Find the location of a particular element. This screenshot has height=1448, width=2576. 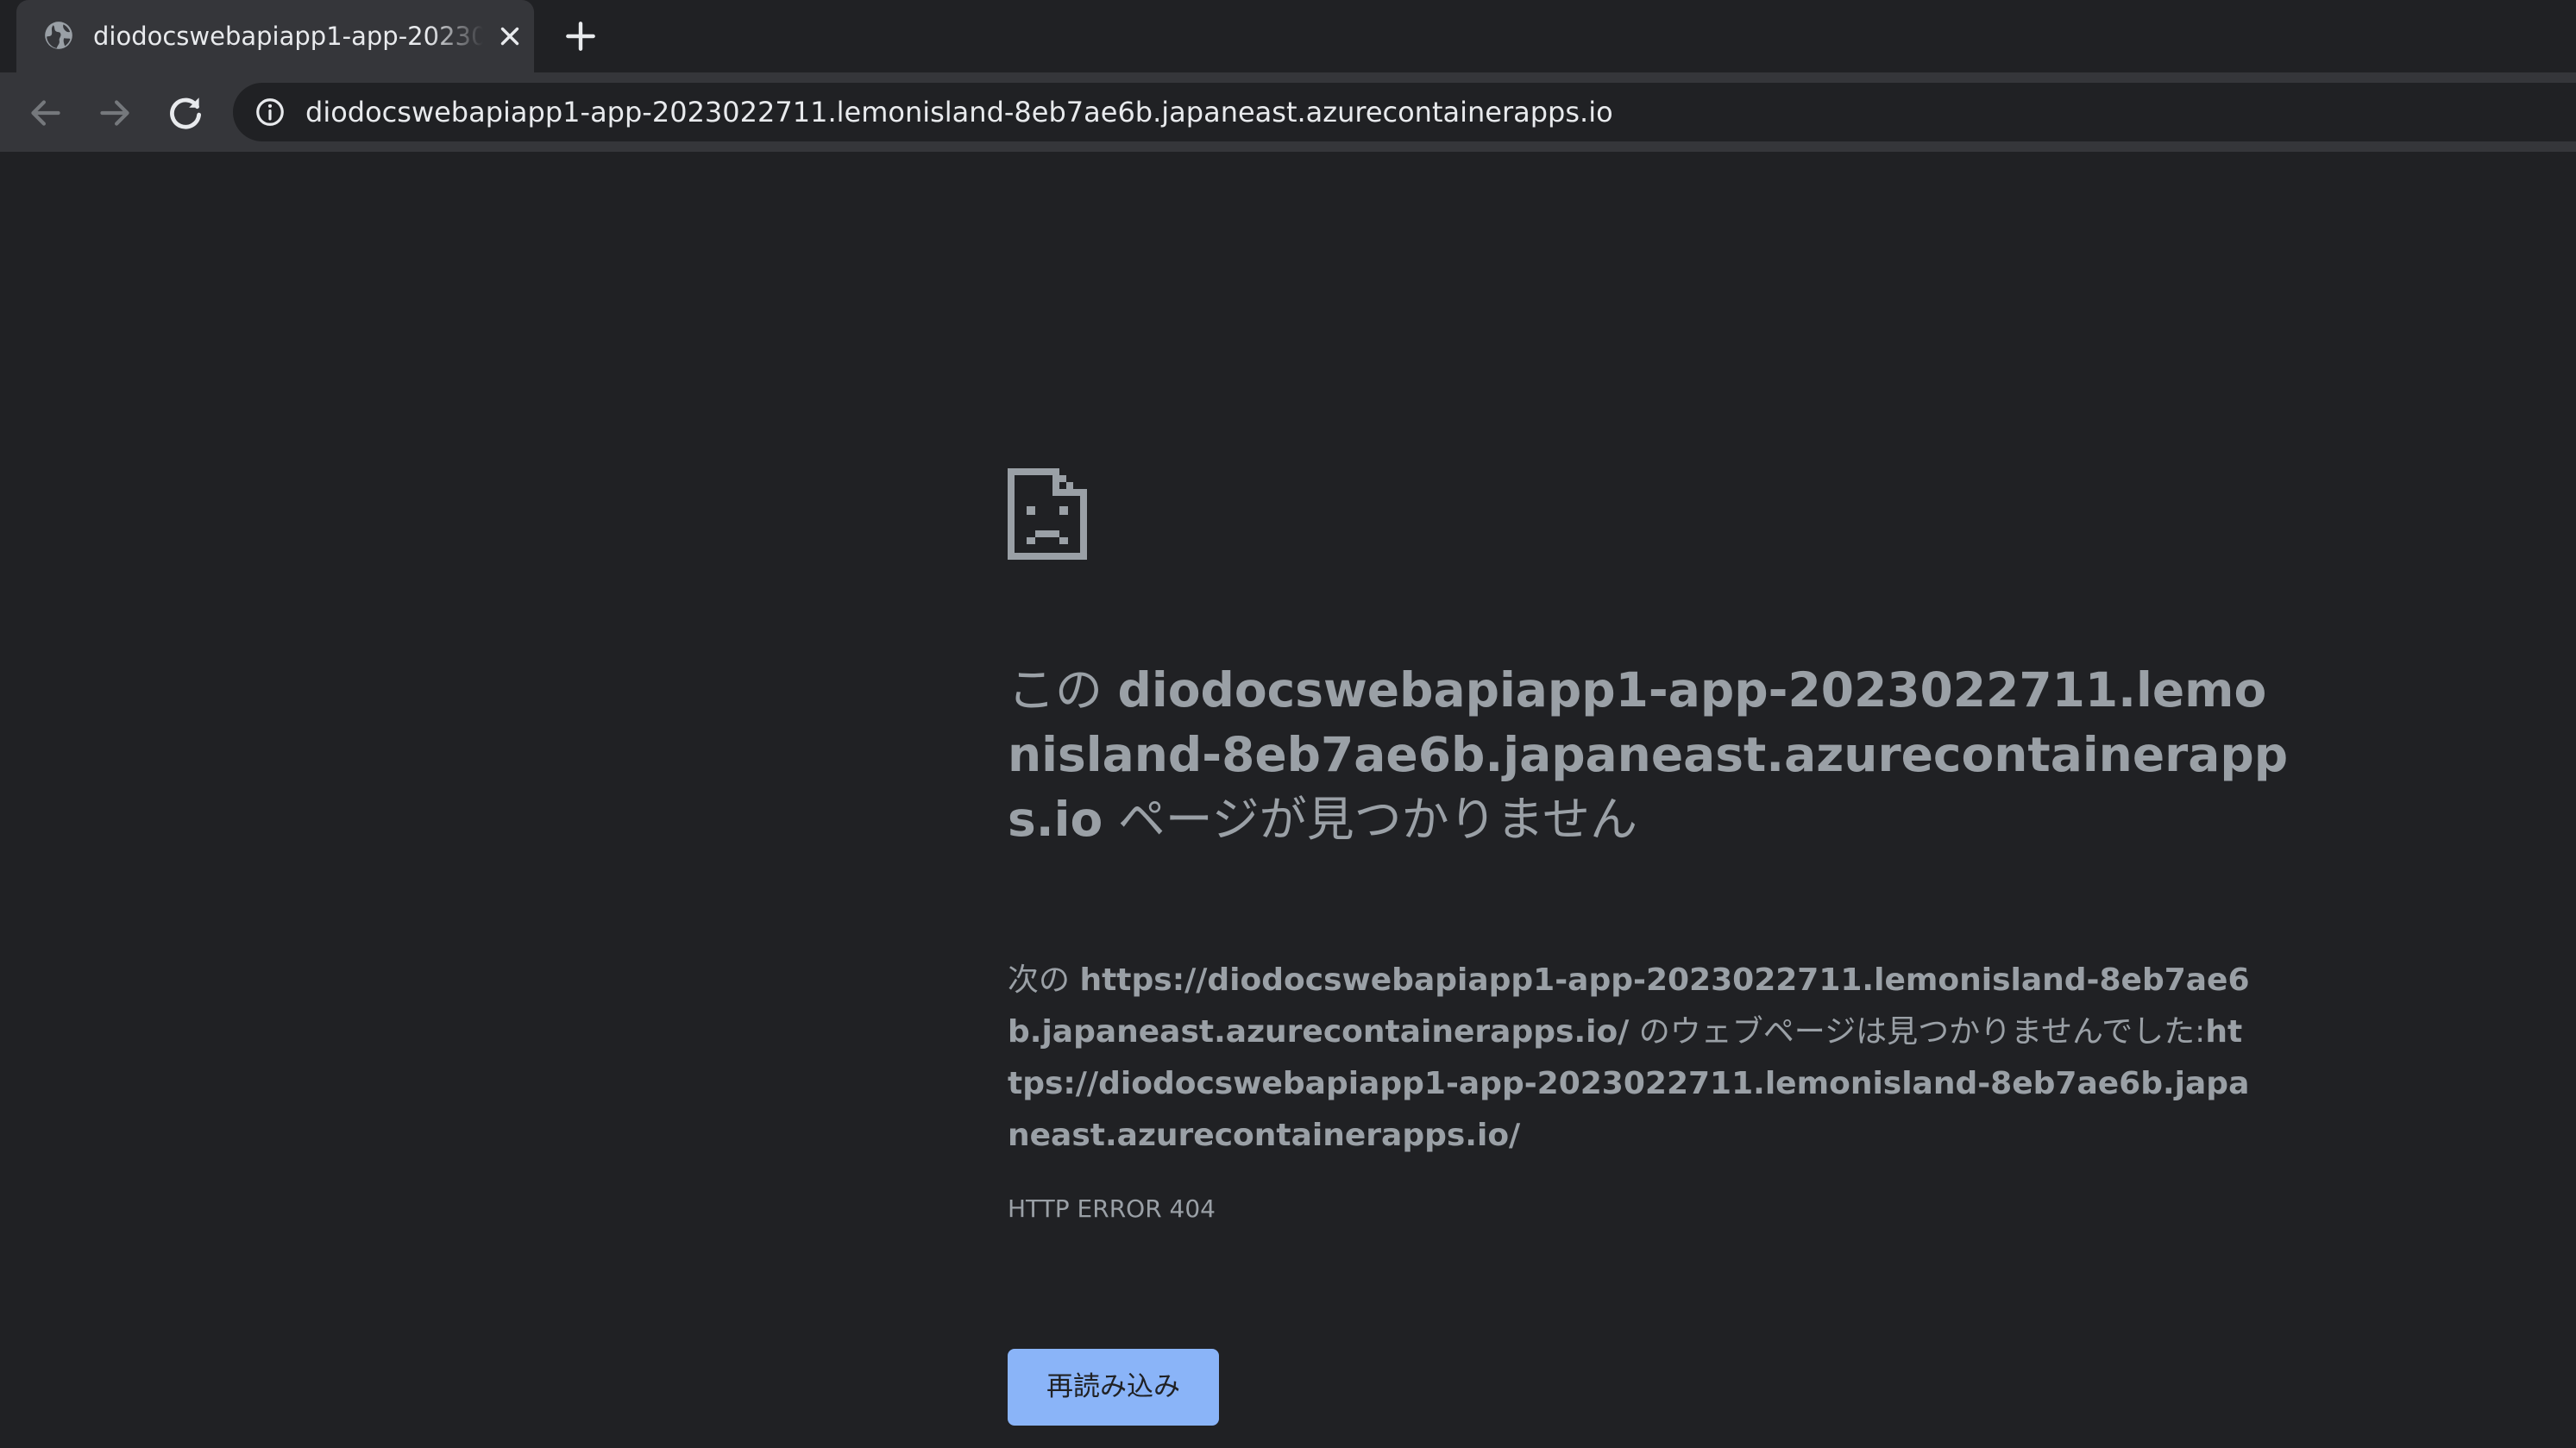

new-tab-plus-icon is located at coordinates (581, 36).